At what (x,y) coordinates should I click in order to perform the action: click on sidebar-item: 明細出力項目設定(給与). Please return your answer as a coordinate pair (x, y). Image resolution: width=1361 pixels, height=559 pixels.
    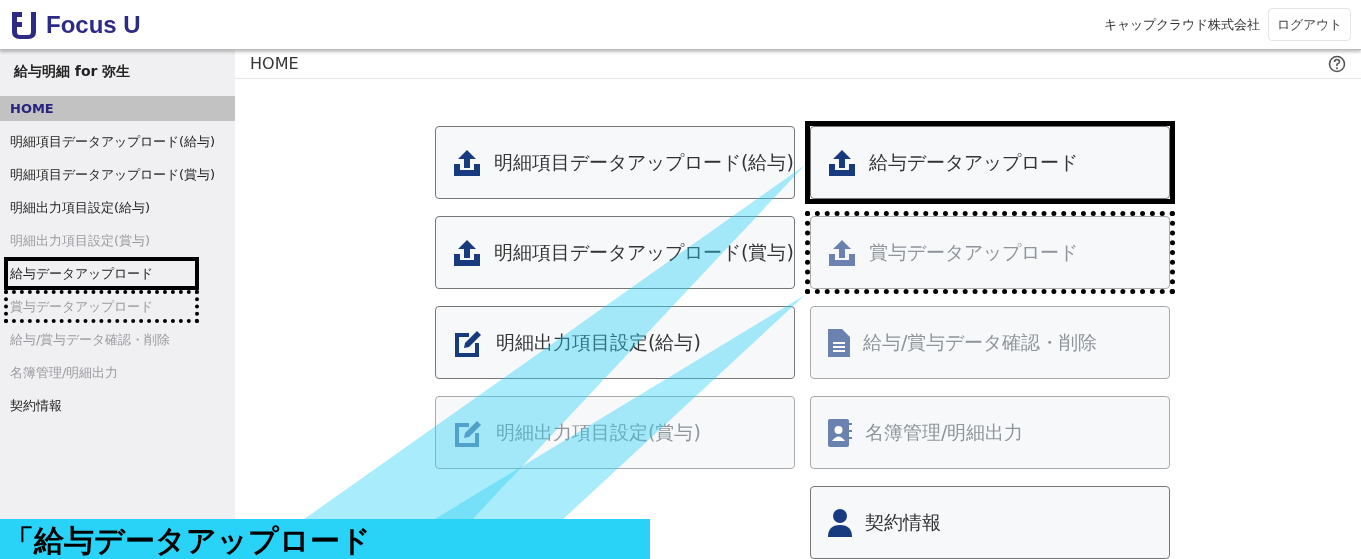
    Looking at the image, I should click on (117, 207).